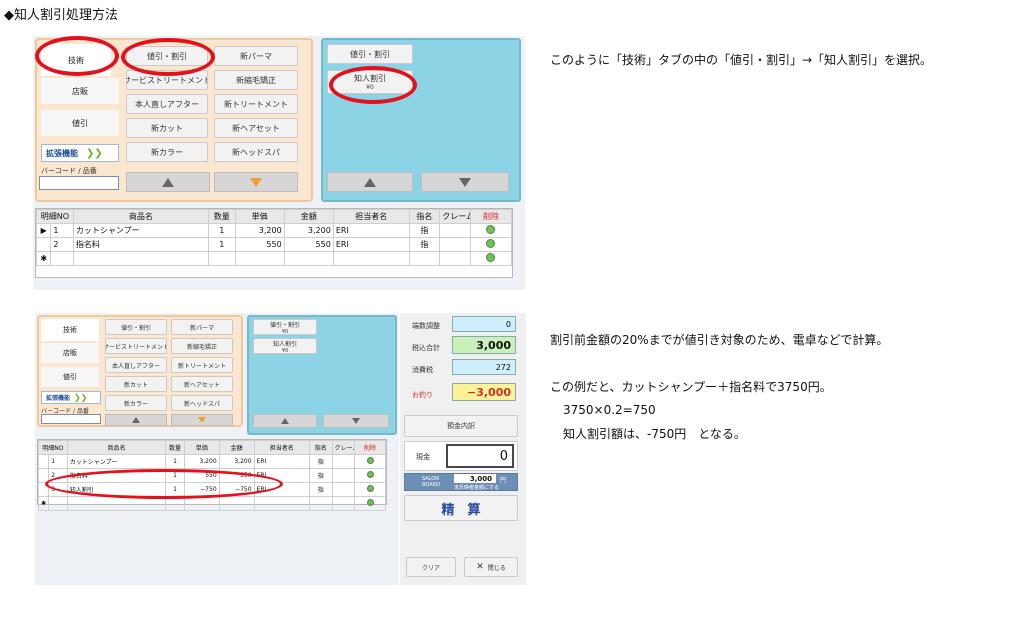 Image resolution: width=1024 pixels, height=629 pixels. Describe the element at coordinates (308, 244) in the screenshot. I see `row-amount: 550` at that location.